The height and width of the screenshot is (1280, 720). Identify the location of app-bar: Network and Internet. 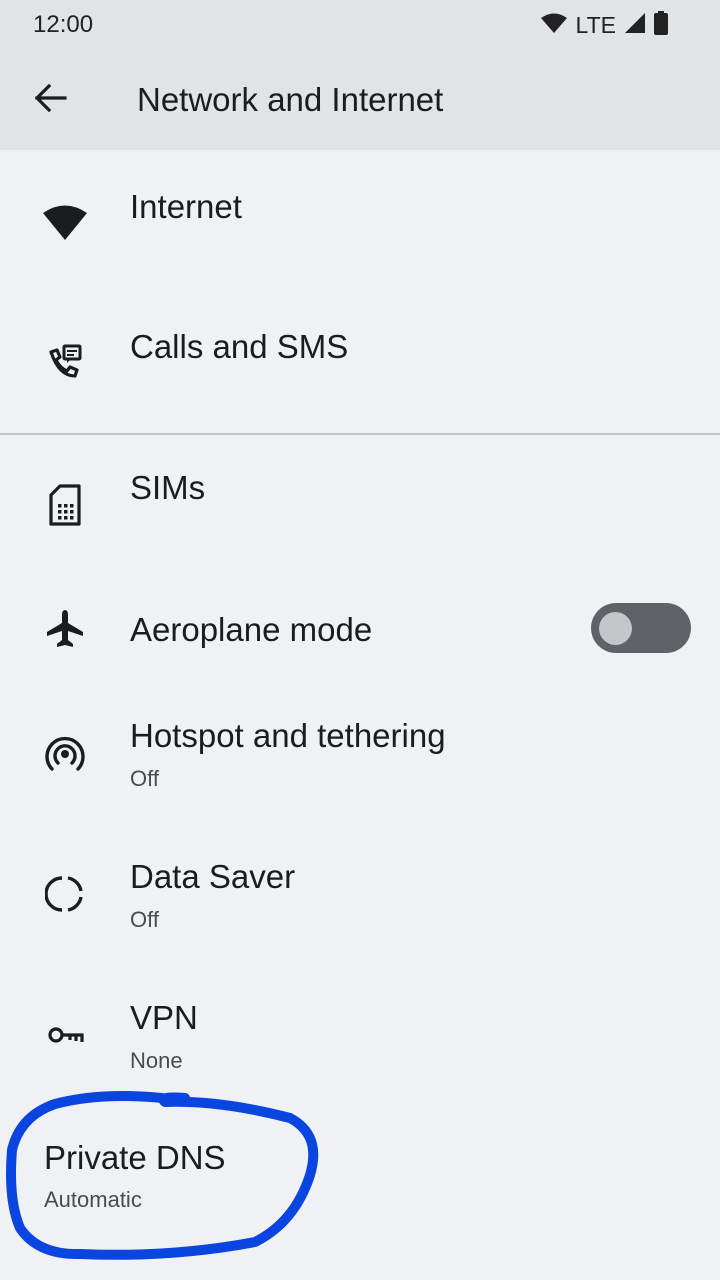
(360, 100).